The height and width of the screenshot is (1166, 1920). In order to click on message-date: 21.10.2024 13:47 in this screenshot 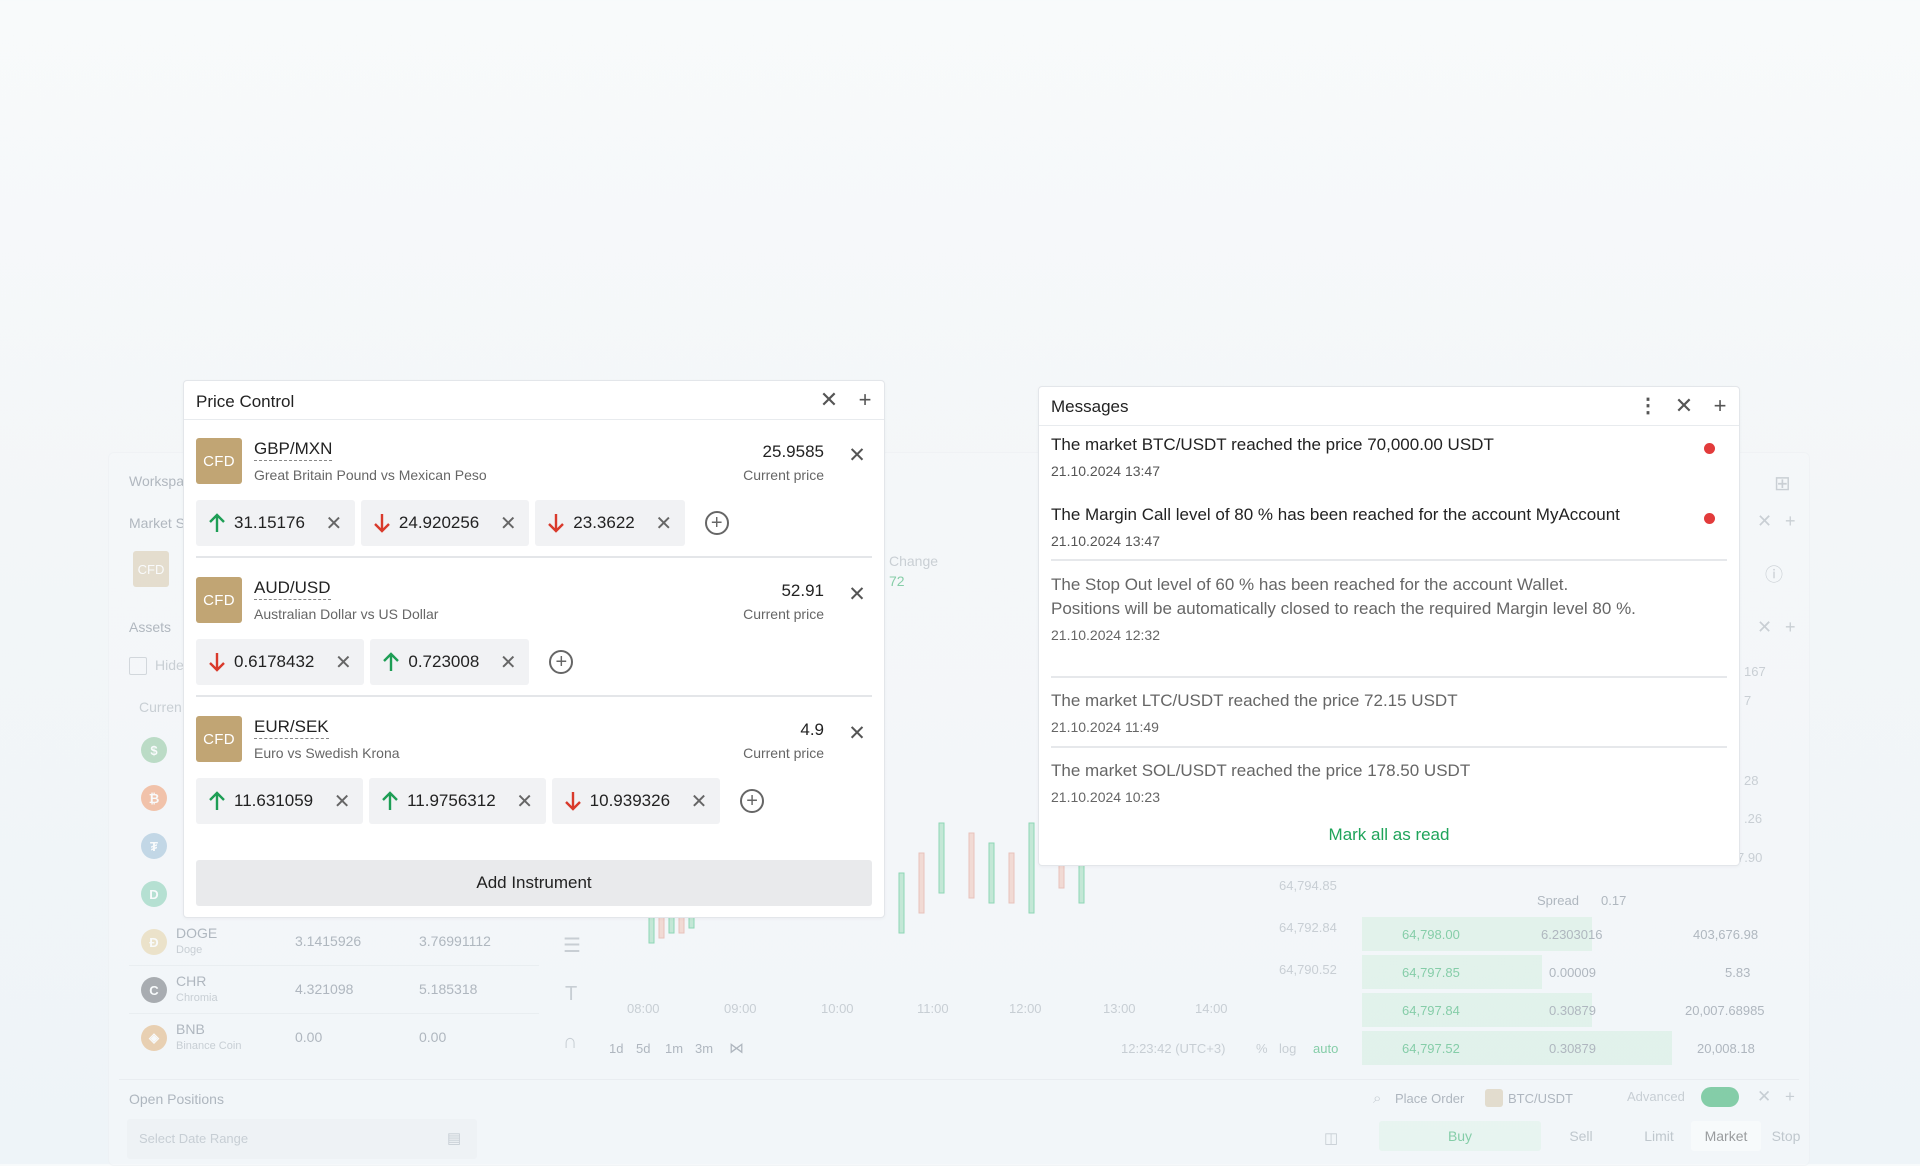, I will do `click(1105, 541)`.